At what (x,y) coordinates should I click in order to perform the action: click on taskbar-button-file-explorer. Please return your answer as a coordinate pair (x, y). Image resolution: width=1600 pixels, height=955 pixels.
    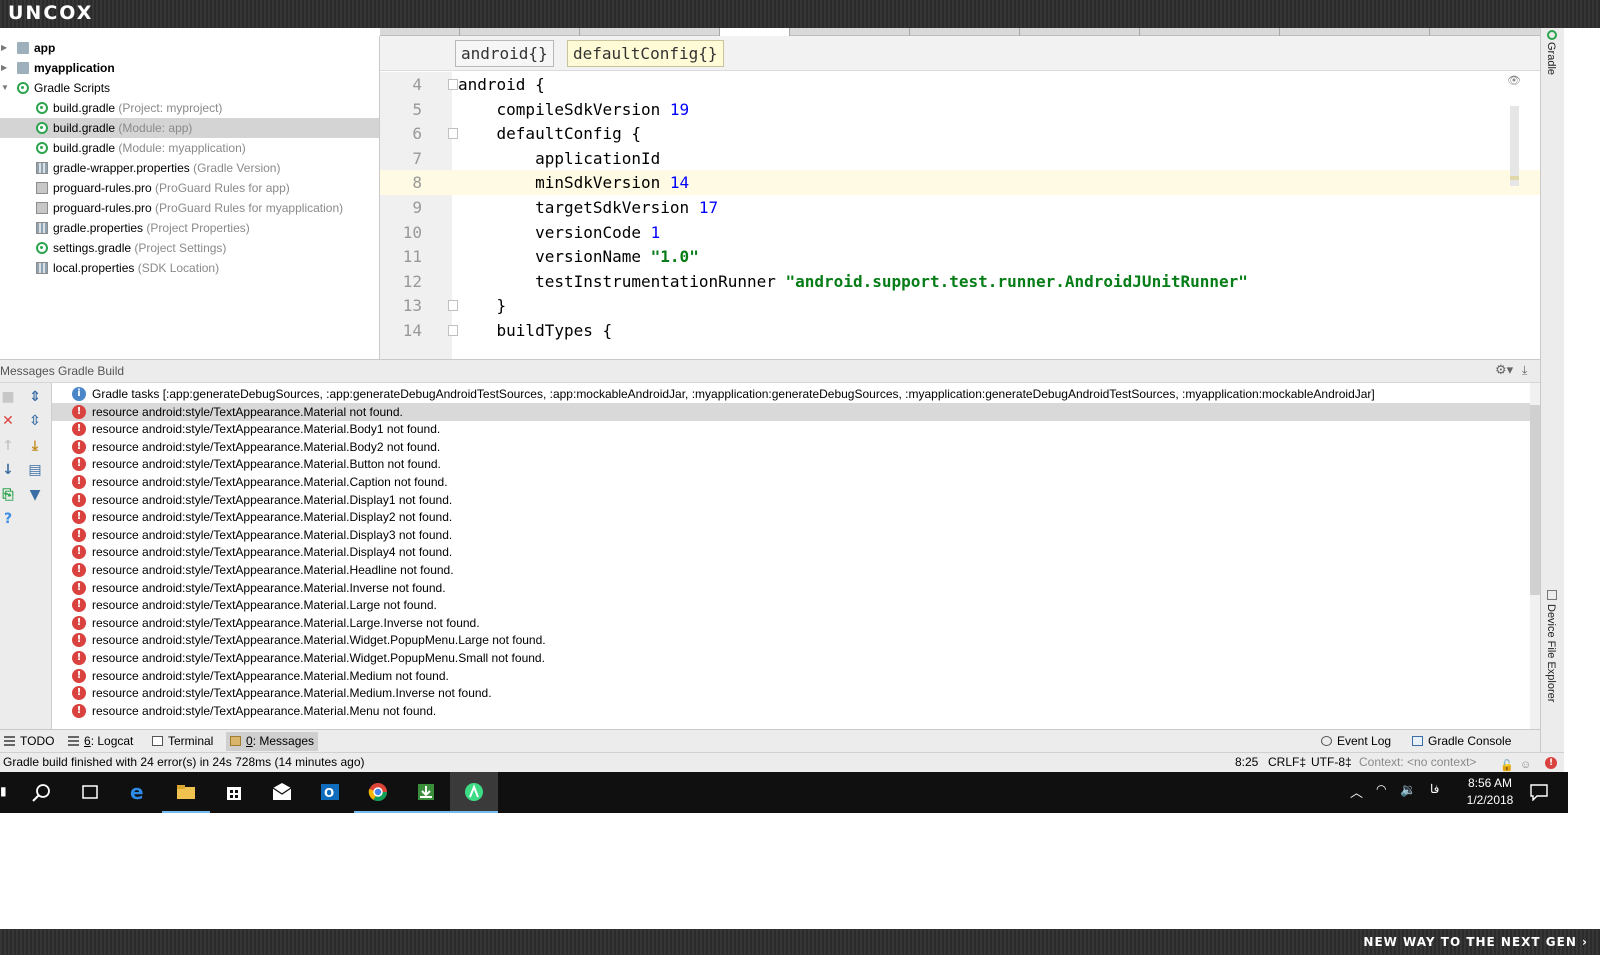
    Looking at the image, I should click on (186, 792).